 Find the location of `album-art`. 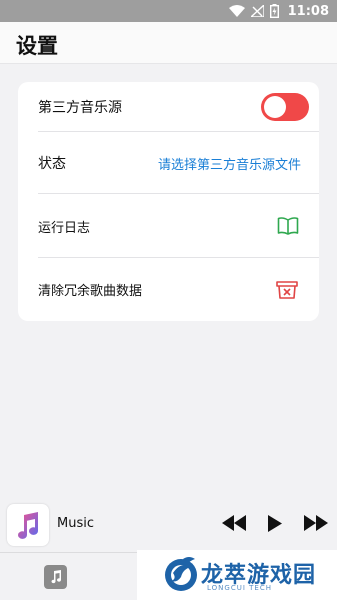

album-art is located at coordinates (28, 525).